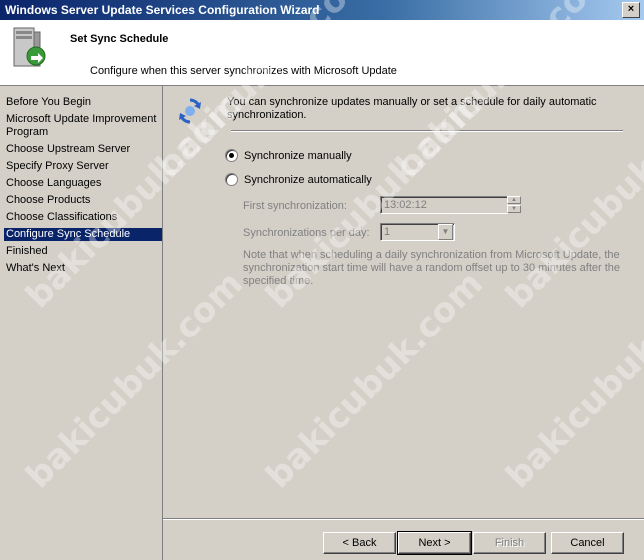  What do you see at coordinates (514, 200) in the screenshot?
I see `spin-up-icon: ▲` at bounding box center [514, 200].